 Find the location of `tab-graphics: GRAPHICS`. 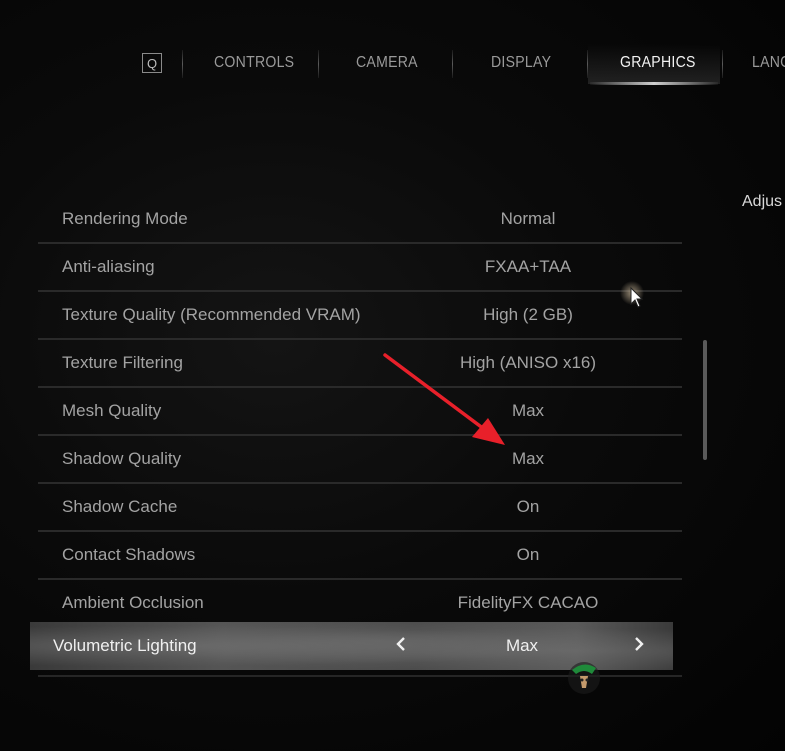

tab-graphics: GRAPHICS is located at coordinates (658, 66).